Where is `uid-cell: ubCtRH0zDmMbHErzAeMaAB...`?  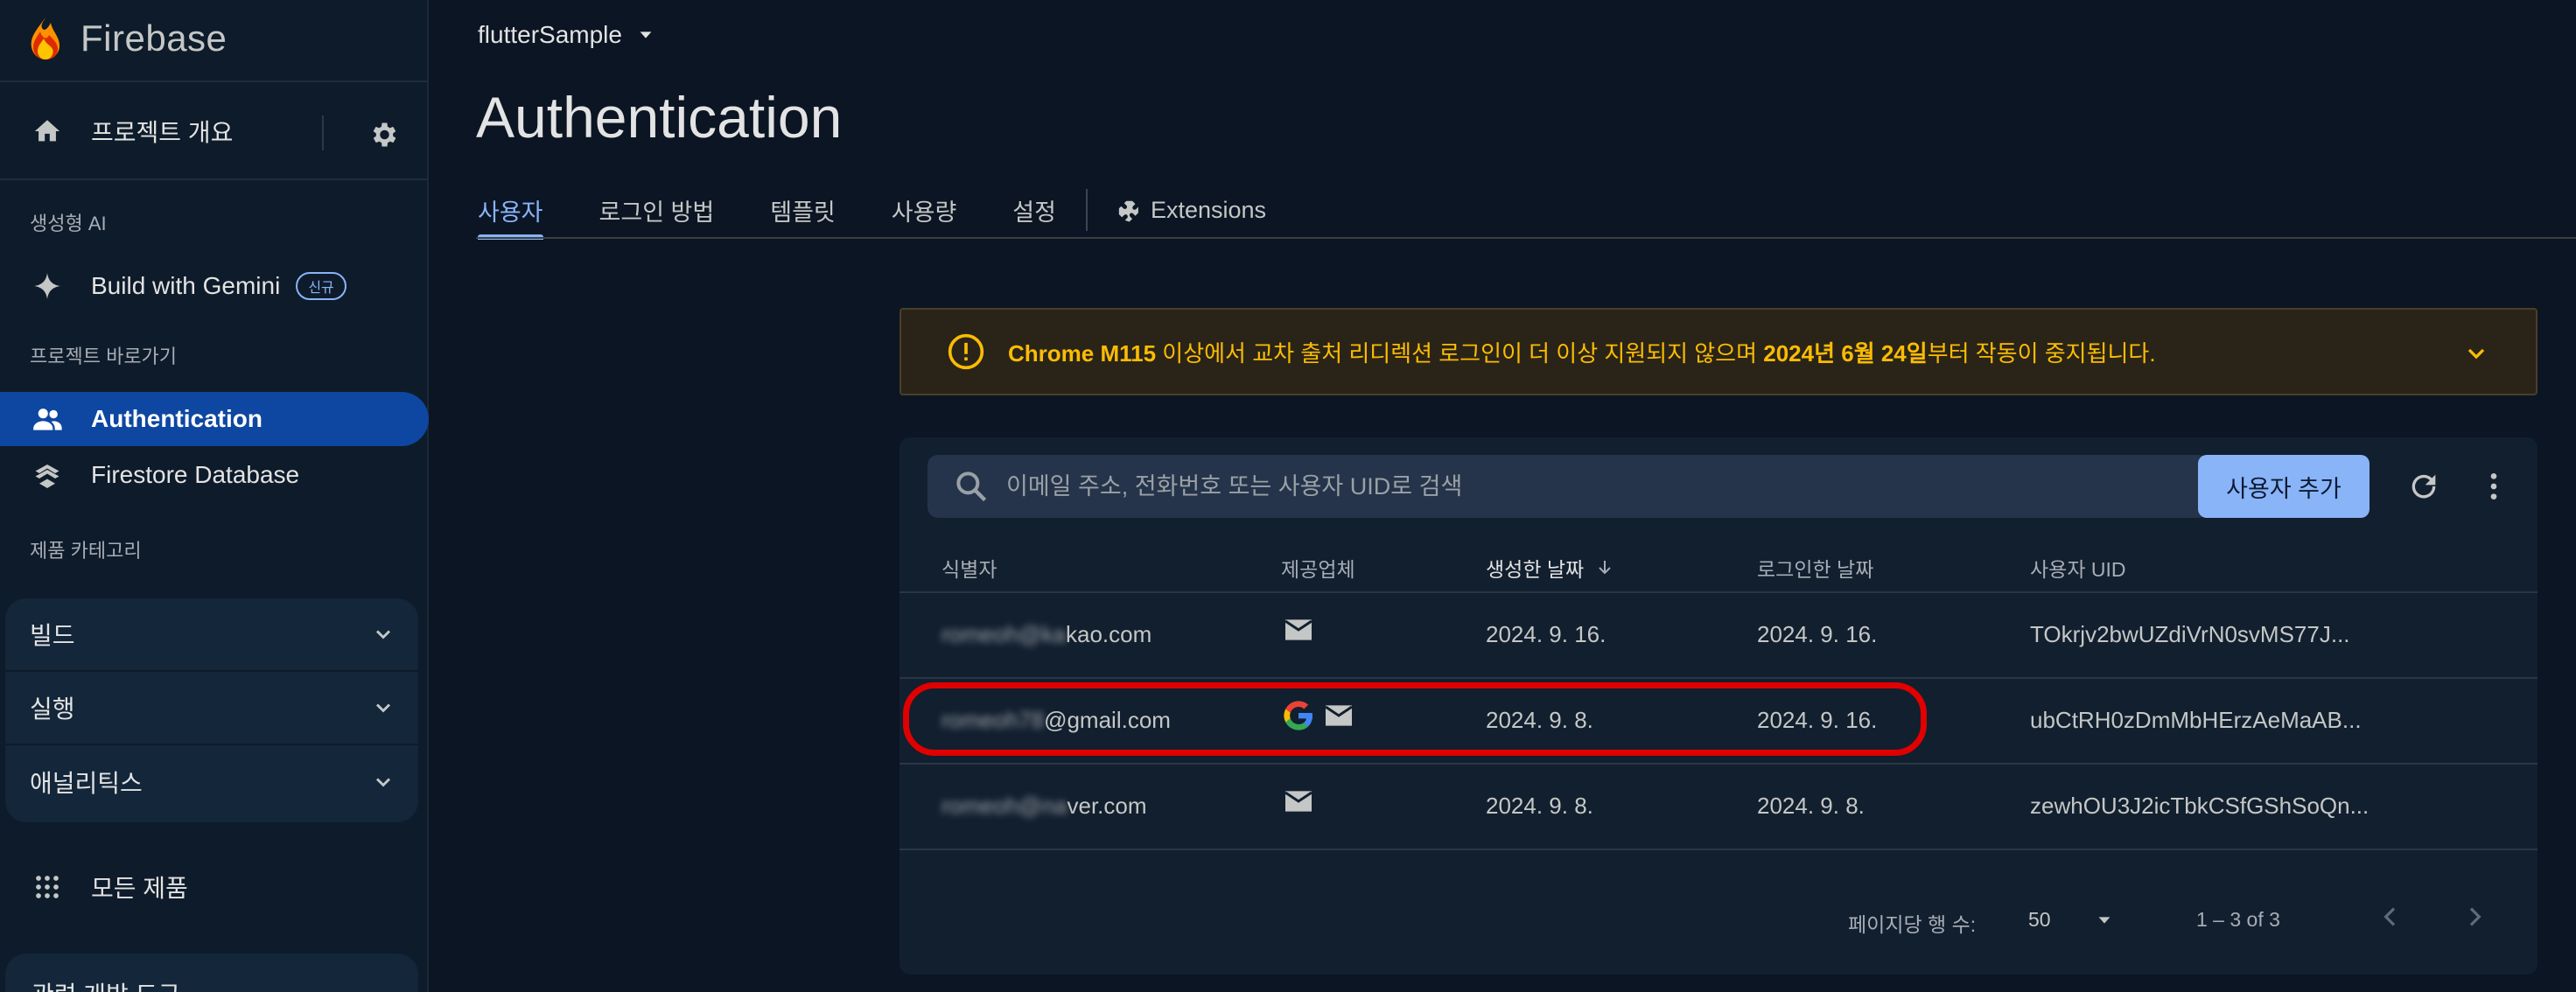 uid-cell: ubCtRH0zDmMbHErzAeMaAB... is located at coordinates (2196, 720).